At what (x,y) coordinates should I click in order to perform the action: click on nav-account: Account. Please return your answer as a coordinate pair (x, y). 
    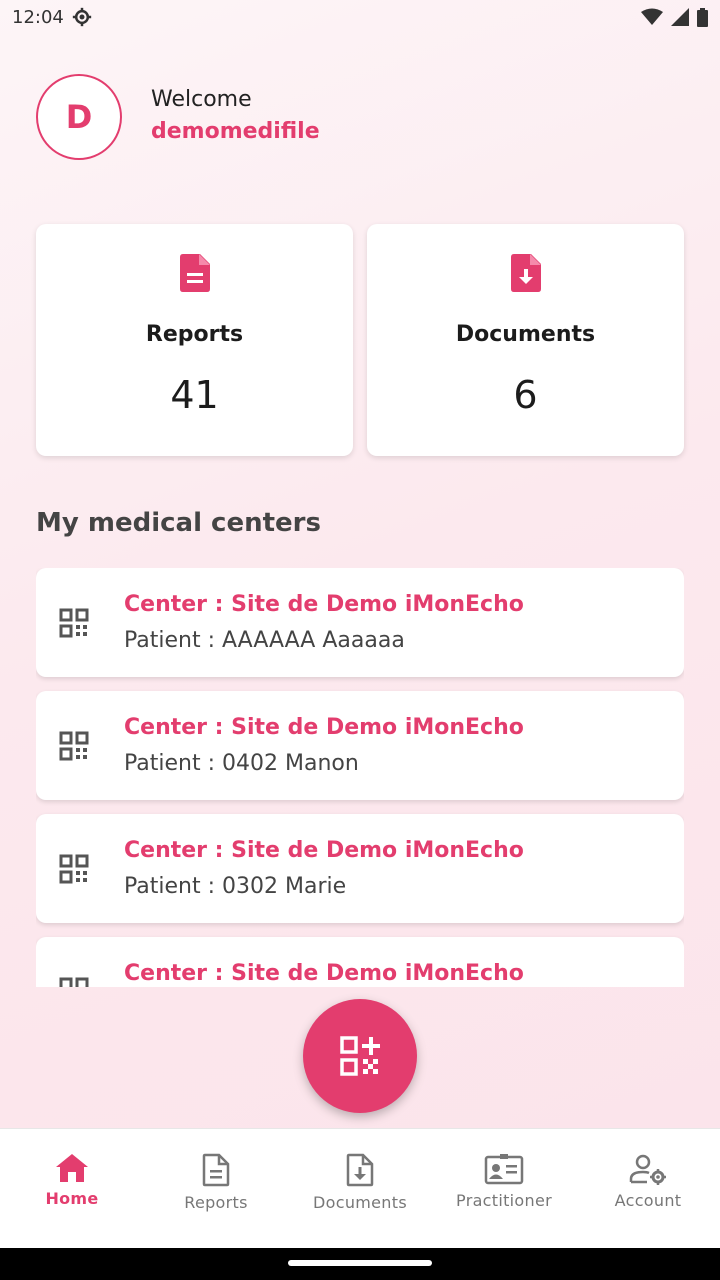
    Looking at the image, I should click on (648, 1188).